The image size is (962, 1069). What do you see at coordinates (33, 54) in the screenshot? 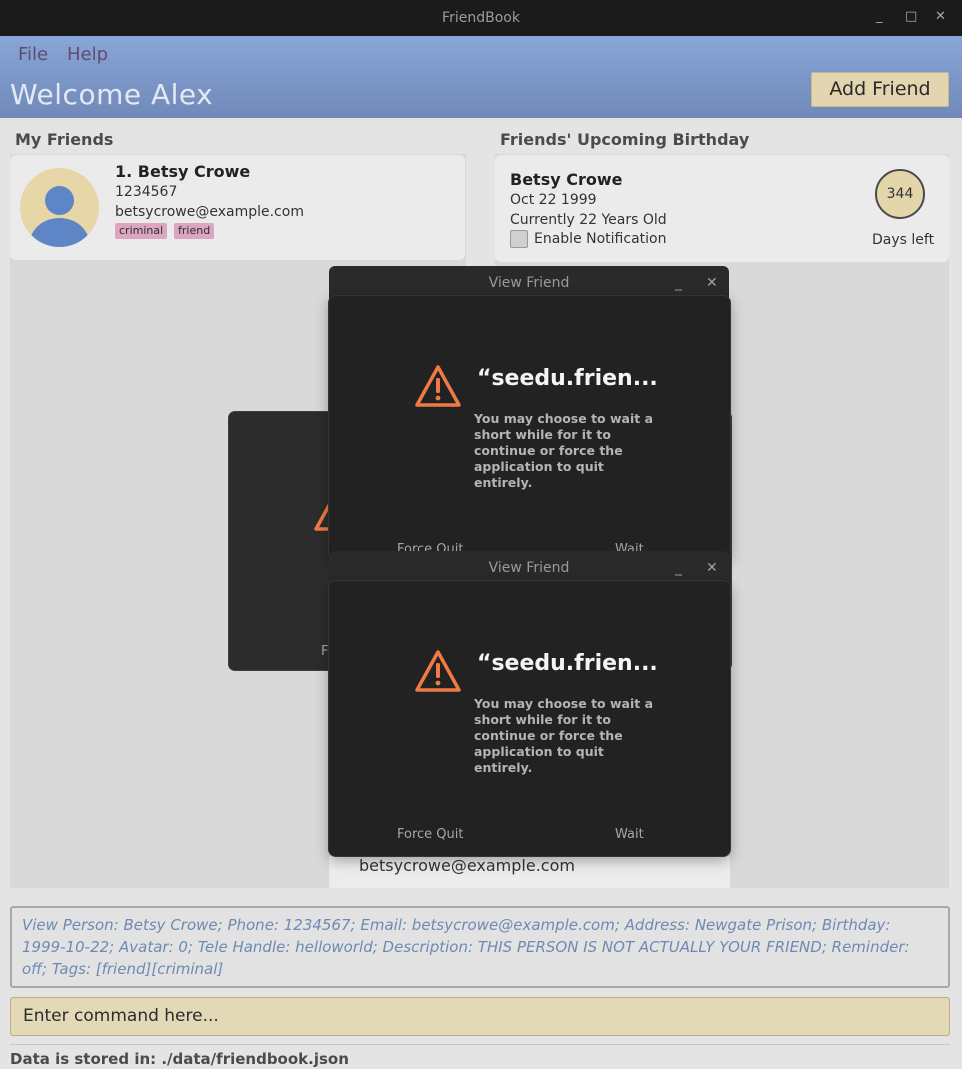
I see `menu-file: File` at bounding box center [33, 54].